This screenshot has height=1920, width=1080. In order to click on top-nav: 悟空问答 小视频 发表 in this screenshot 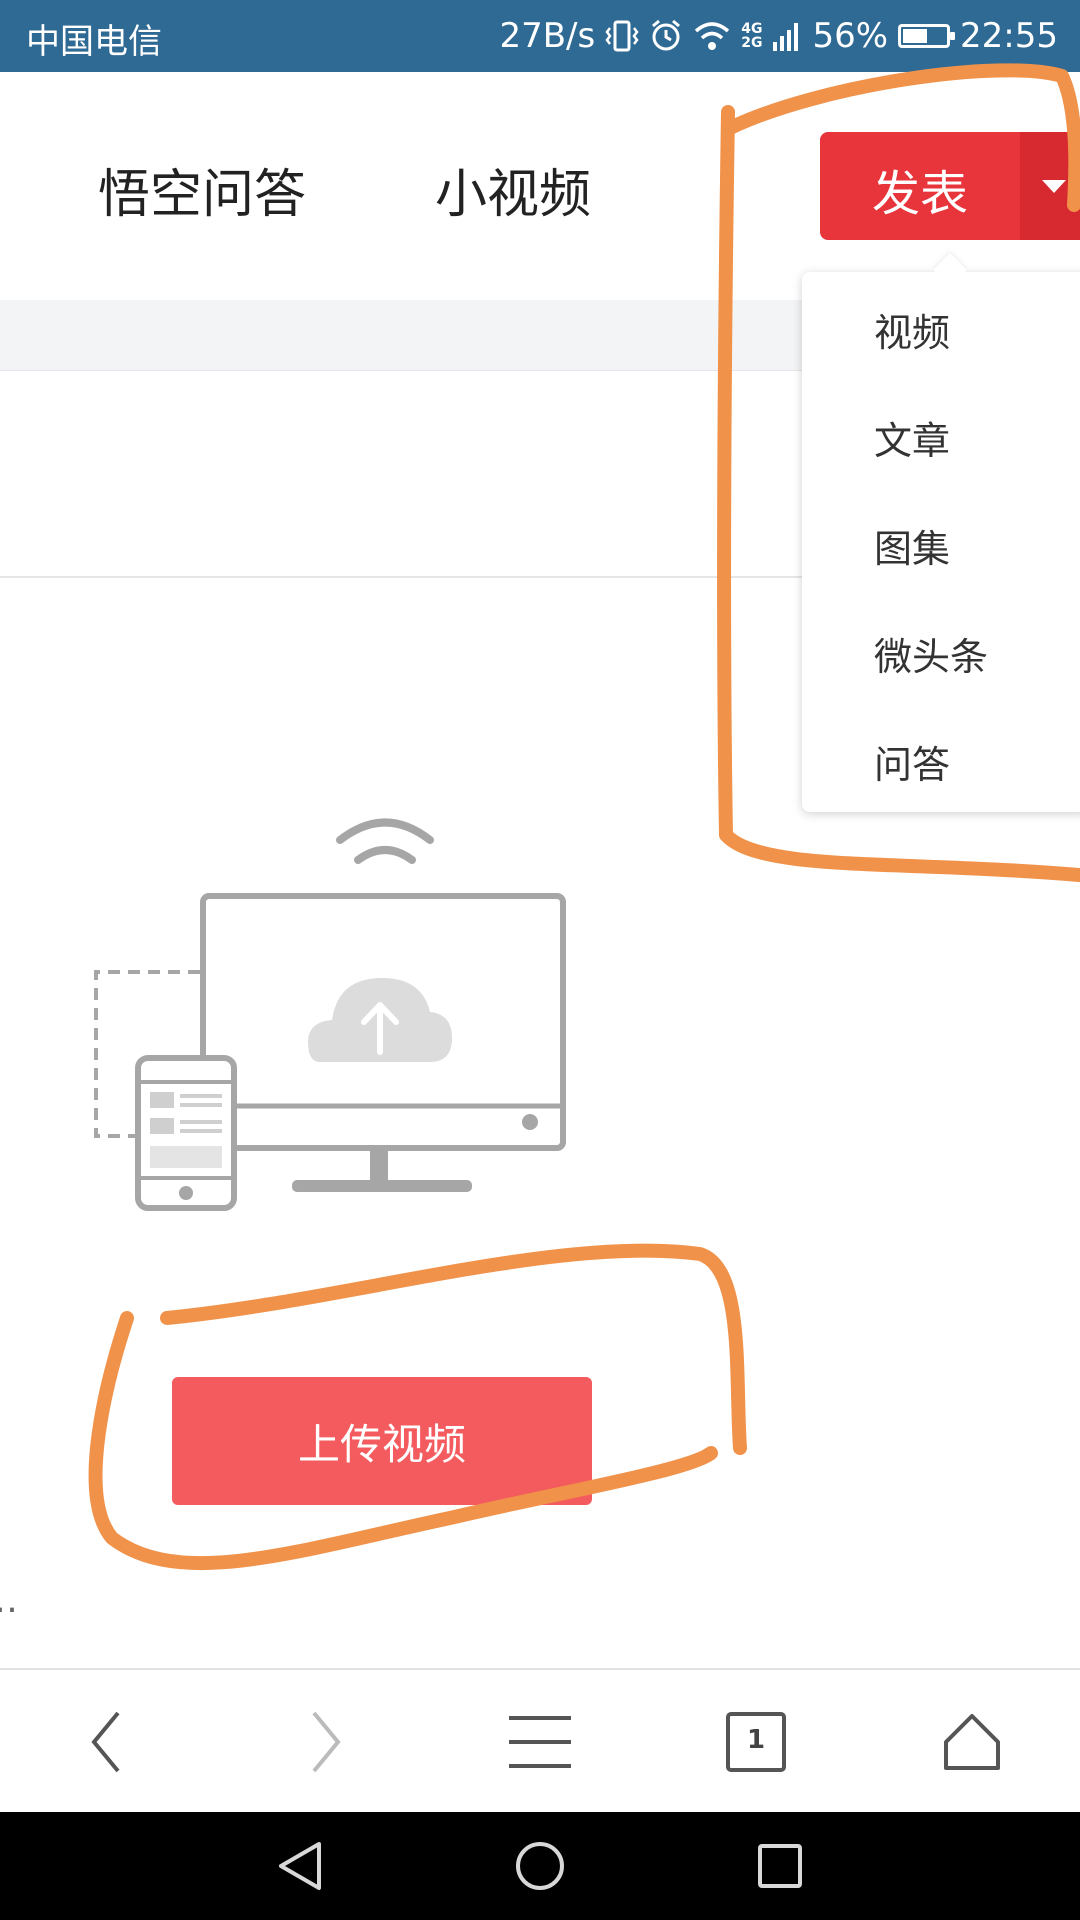, I will do `click(540, 186)`.